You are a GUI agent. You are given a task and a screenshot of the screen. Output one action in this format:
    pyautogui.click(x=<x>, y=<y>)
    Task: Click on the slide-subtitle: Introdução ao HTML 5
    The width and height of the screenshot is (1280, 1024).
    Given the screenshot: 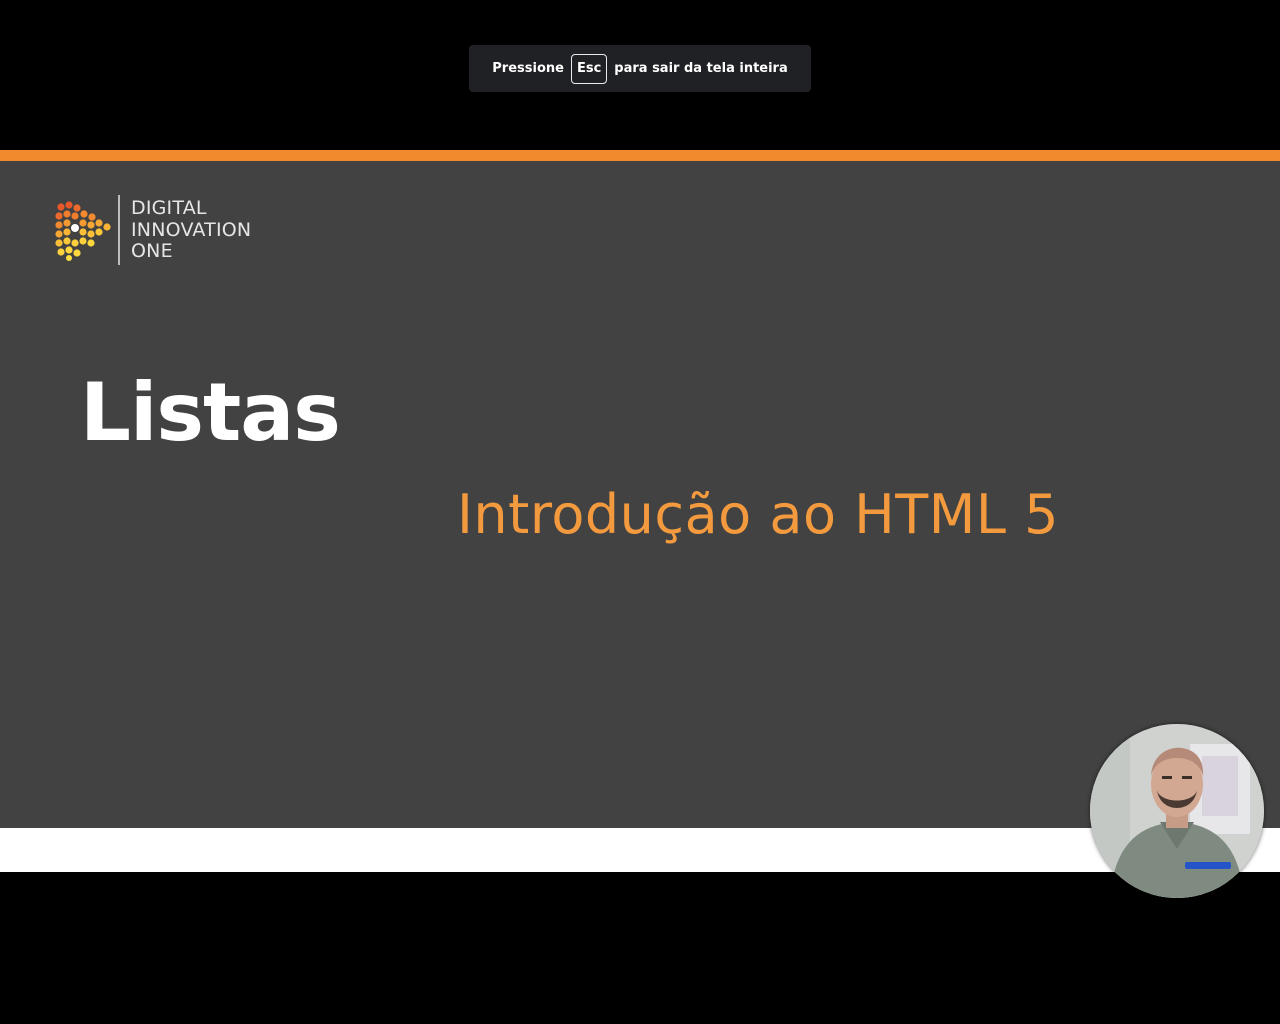 What is the action you would take?
    pyautogui.click(x=758, y=514)
    